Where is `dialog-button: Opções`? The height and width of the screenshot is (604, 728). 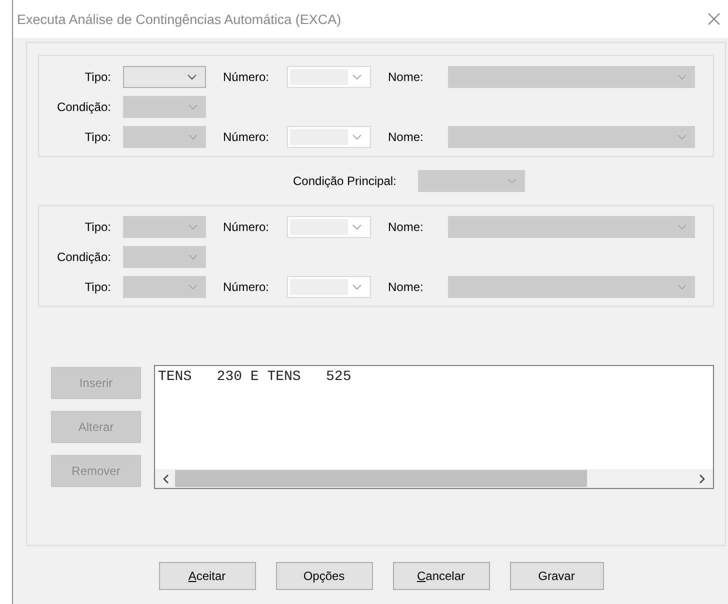 dialog-button: Opções is located at coordinates (324, 576).